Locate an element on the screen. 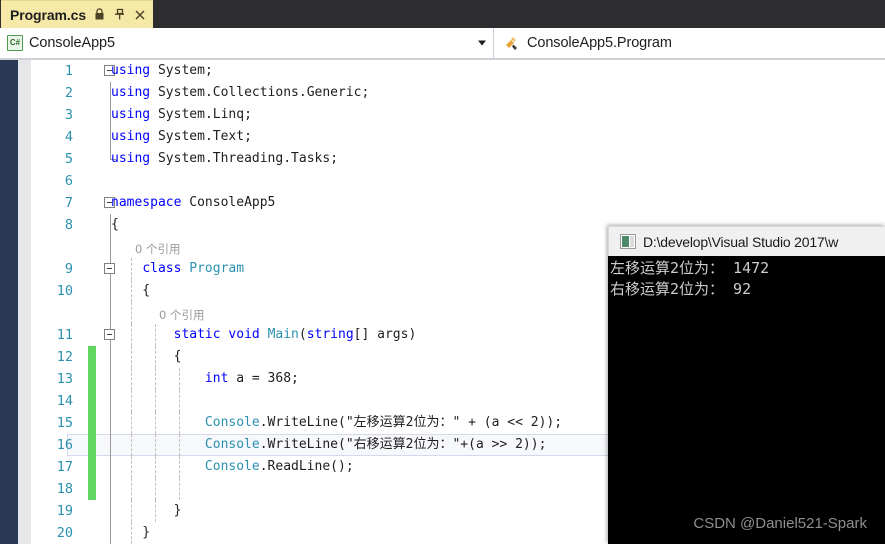 The height and width of the screenshot is (544, 885). pin-icon is located at coordinates (119, 14).